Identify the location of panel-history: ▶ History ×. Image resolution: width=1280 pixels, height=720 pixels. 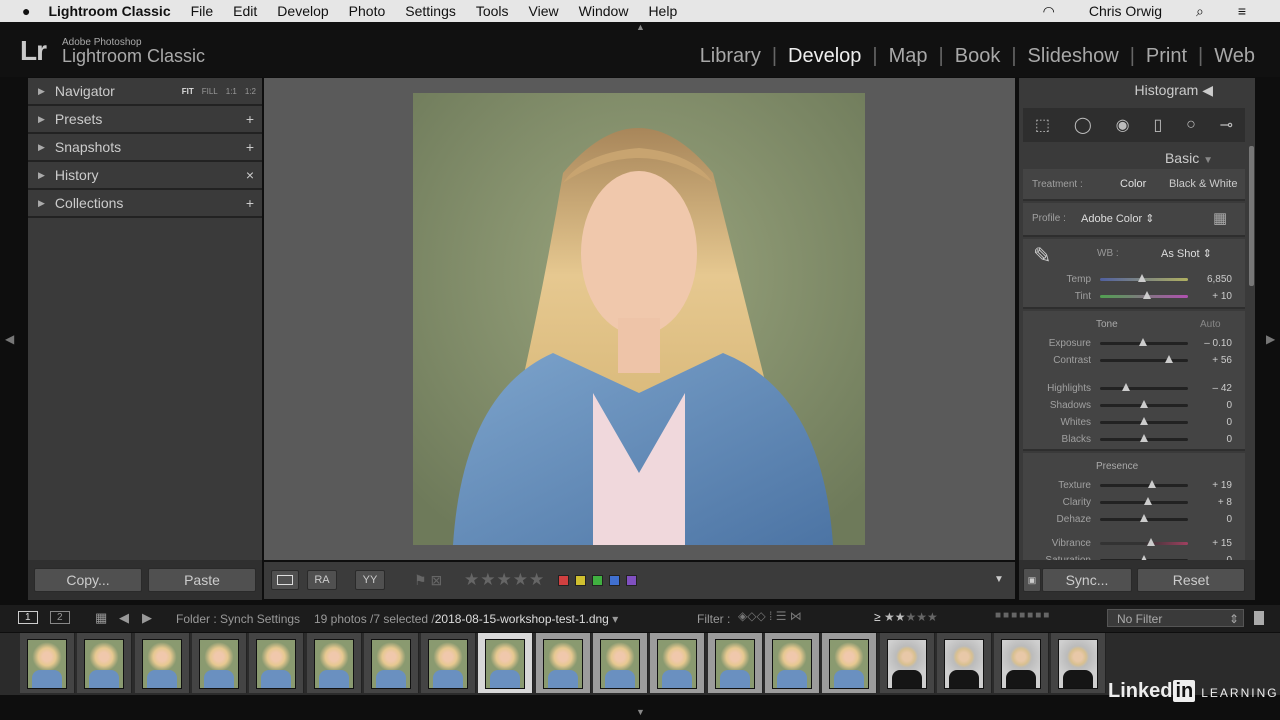
(145, 176).